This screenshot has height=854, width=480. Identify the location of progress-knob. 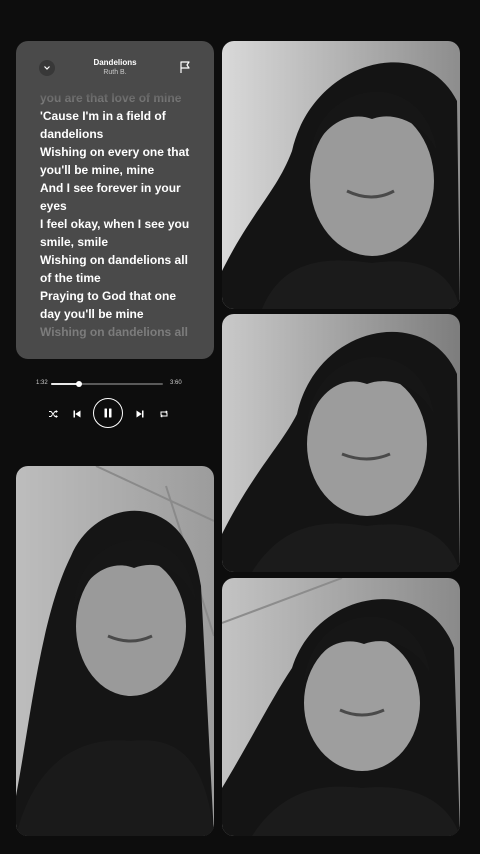
(79, 384).